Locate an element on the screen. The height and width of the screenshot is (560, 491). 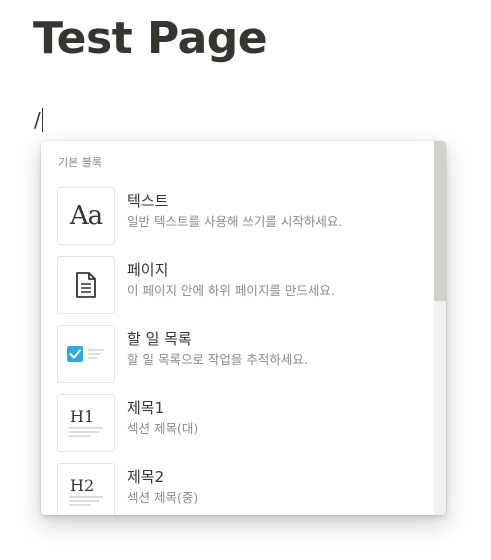
menu-item-heading-2: H2 제목2 섹션 제목(중) is located at coordinates (237, 489).